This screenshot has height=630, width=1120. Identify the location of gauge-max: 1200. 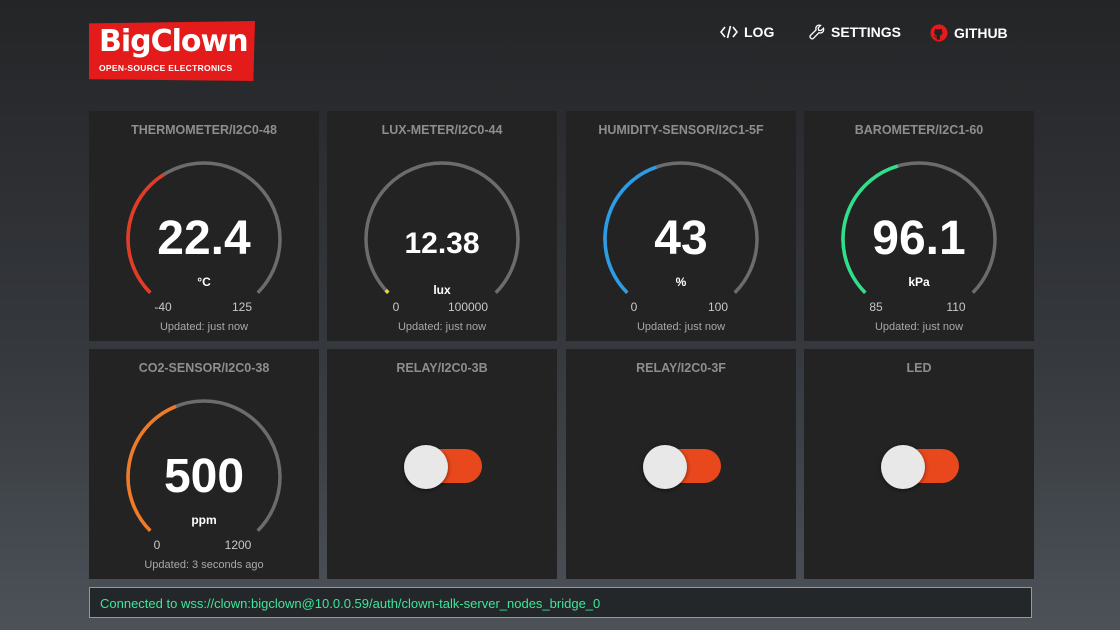
(238, 545).